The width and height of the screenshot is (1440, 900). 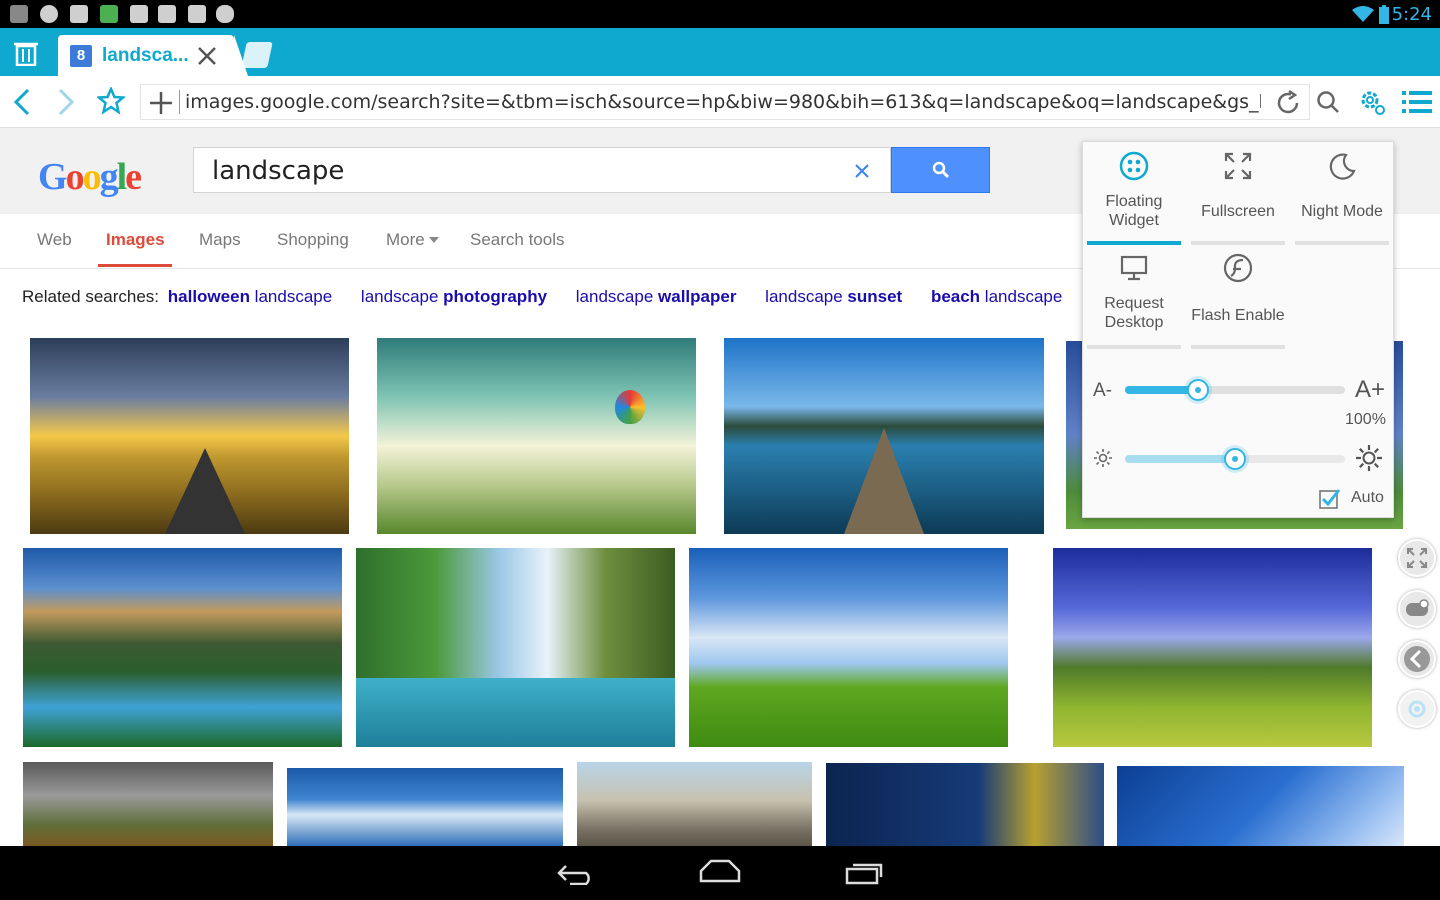 I want to click on fullscreen-icon, so click(x=1417, y=558).